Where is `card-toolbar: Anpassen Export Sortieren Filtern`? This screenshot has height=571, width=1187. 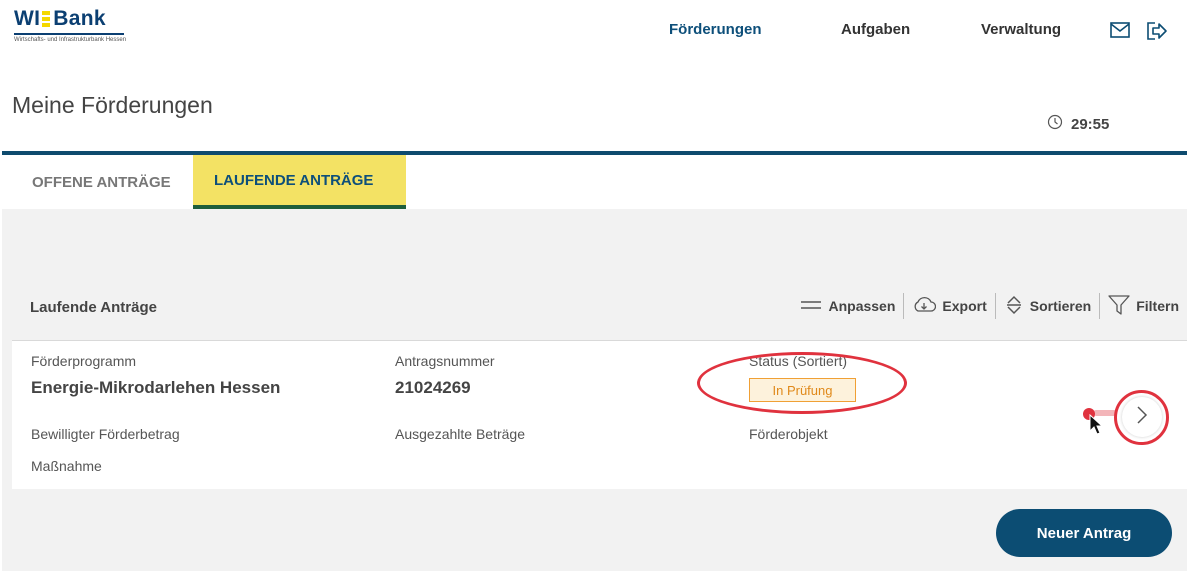 card-toolbar: Anpassen Export Sortieren Filtern is located at coordinates (989, 306).